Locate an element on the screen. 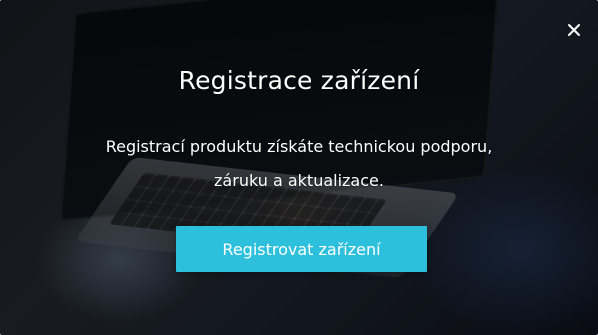 Image resolution: width=598 pixels, height=335 pixels. register-device-button: Registrovat zařízení is located at coordinates (301, 249).